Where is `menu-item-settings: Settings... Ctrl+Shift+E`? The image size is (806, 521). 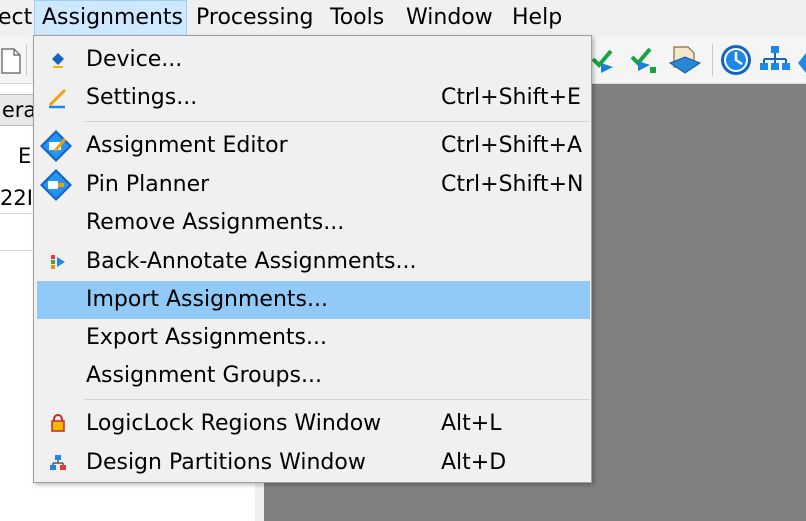
menu-item-settings: Settings... Ctrl+Shift+E is located at coordinates (313, 98).